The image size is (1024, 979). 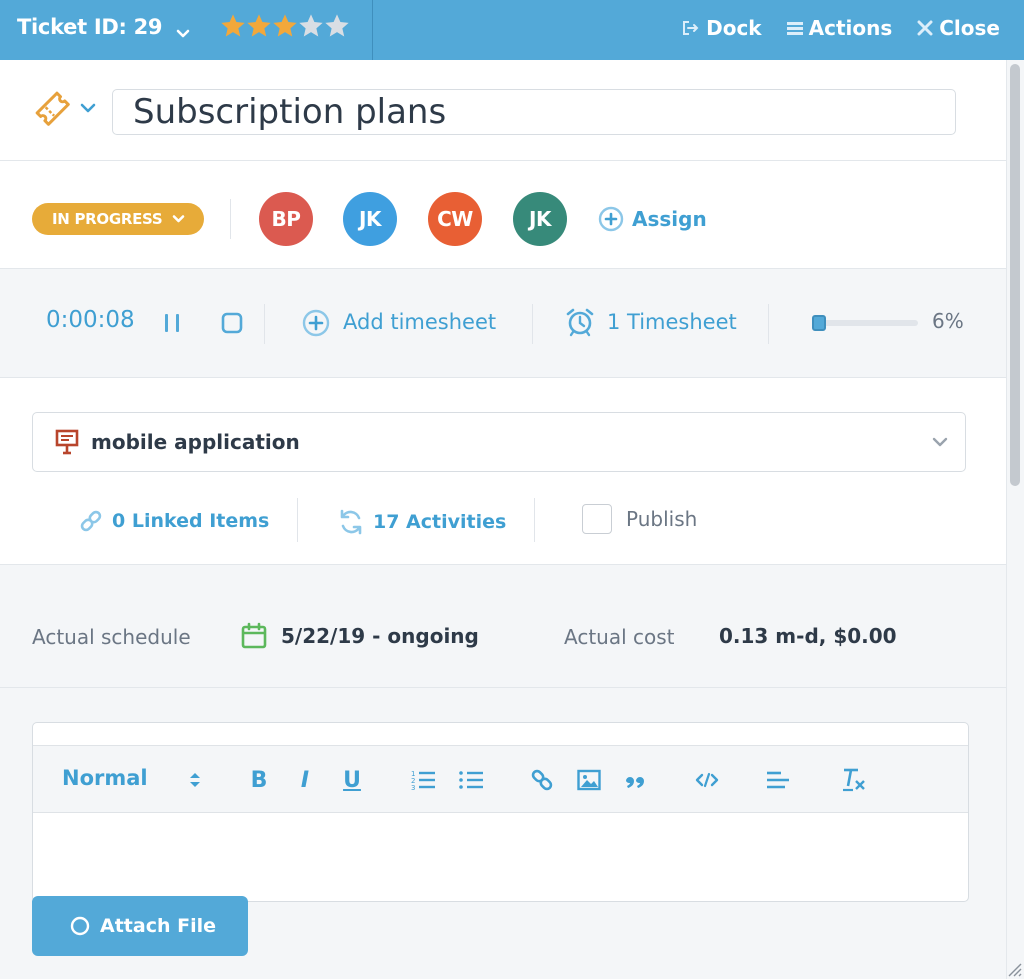 What do you see at coordinates (534, 520) in the screenshot?
I see `activities-divider` at bounding box center [534, 520].